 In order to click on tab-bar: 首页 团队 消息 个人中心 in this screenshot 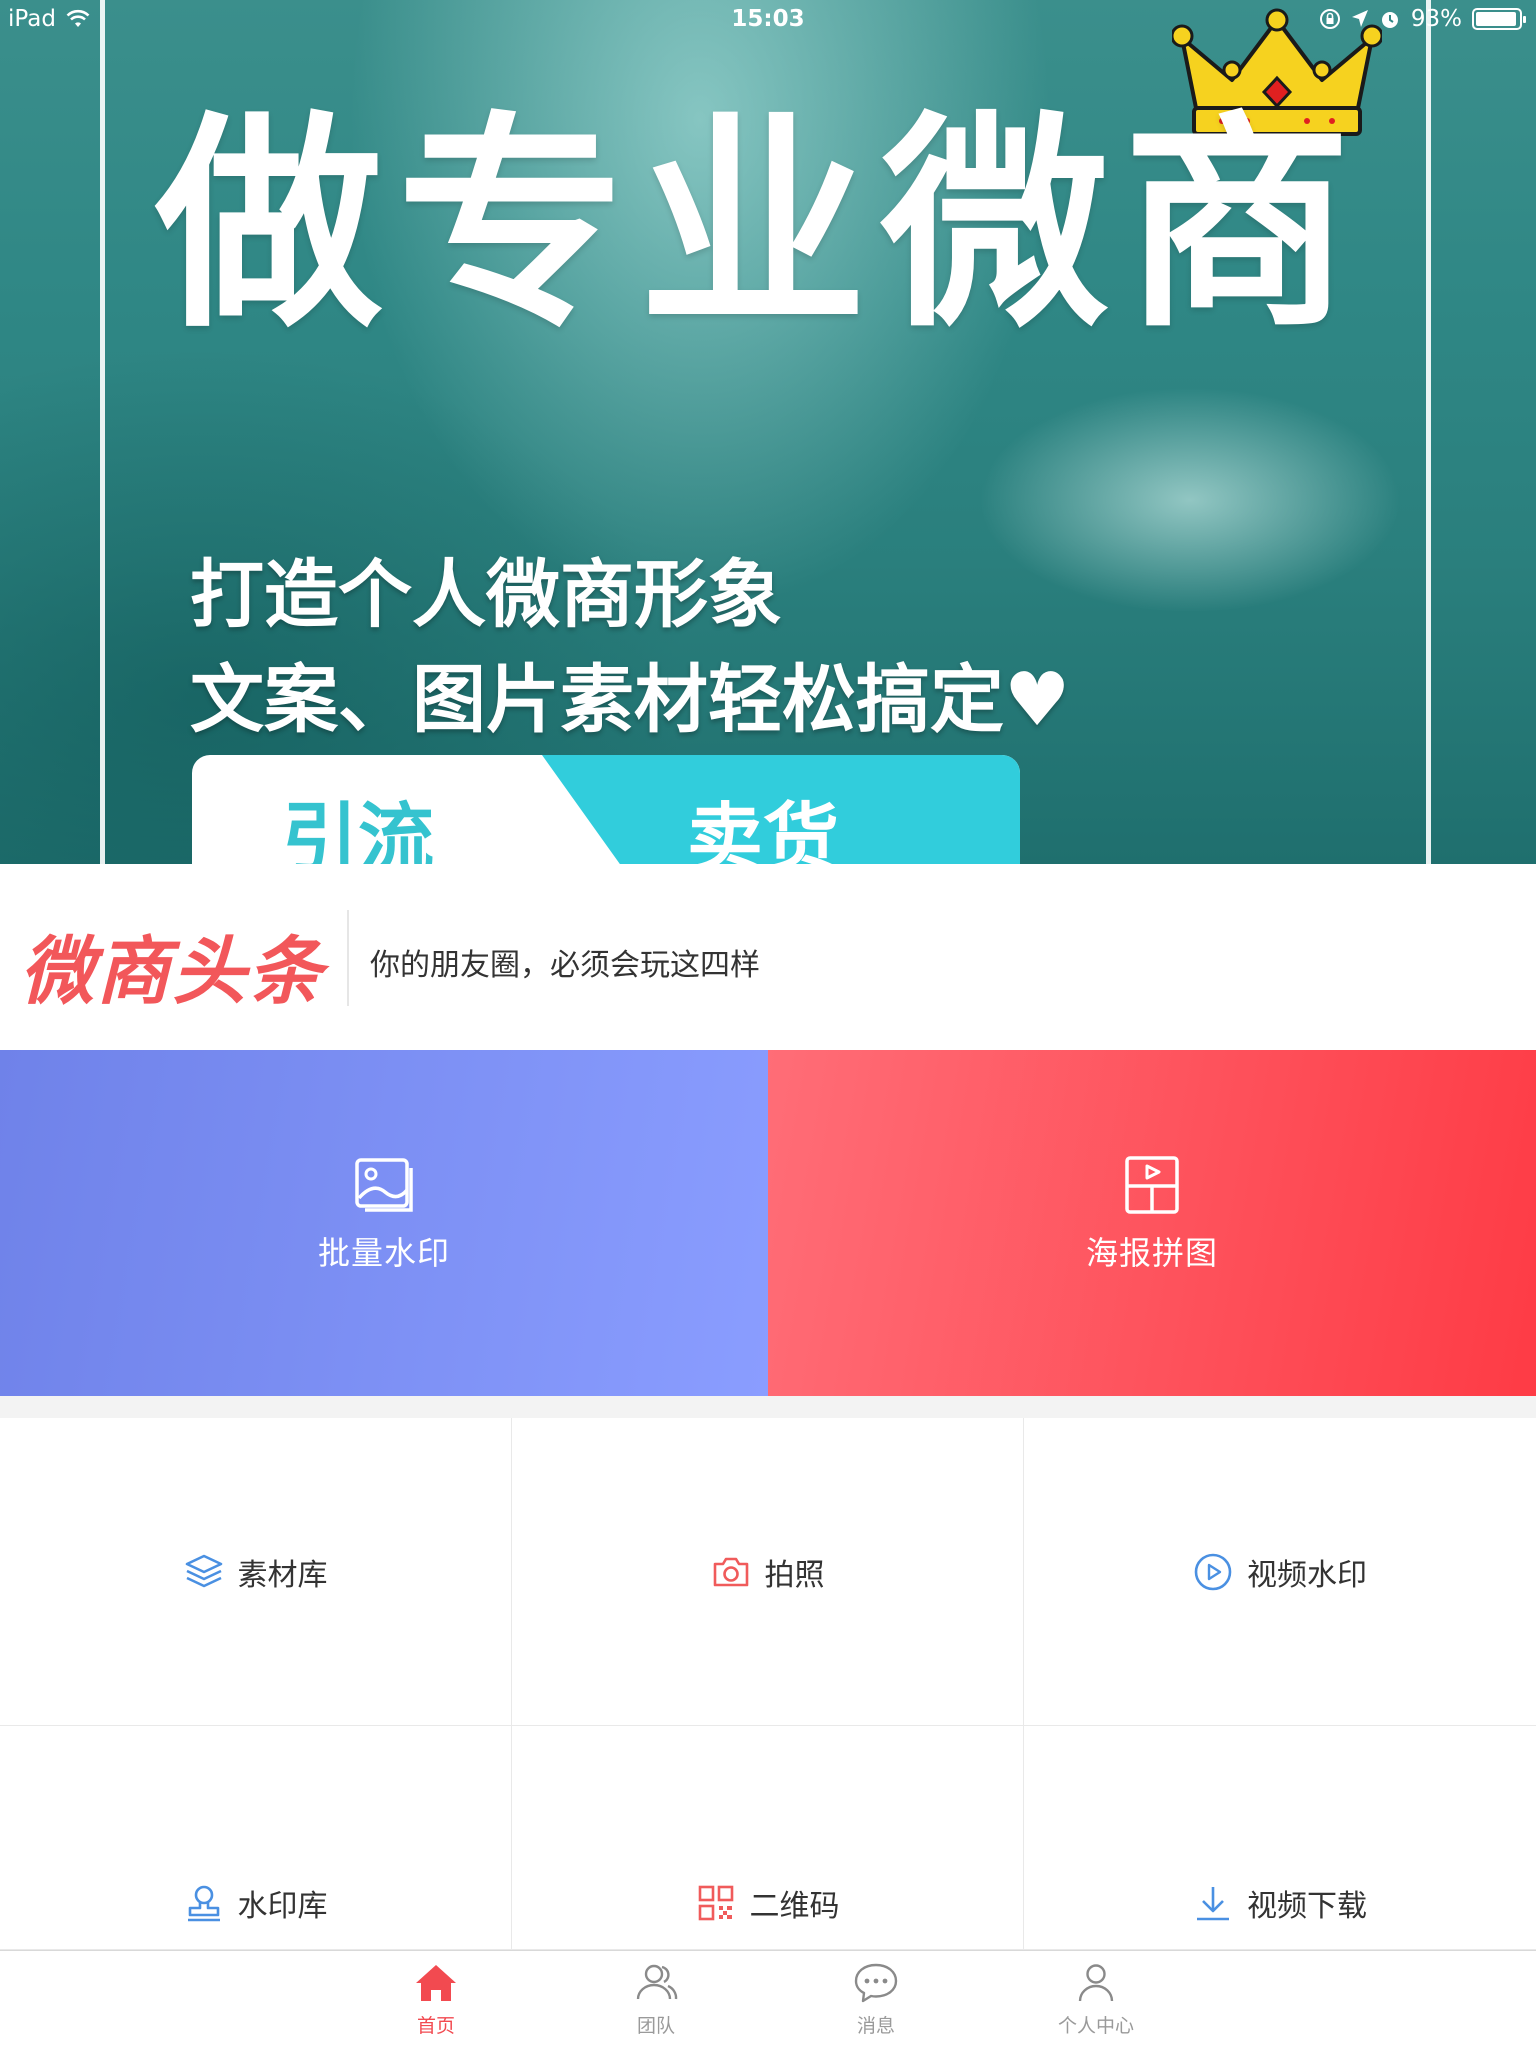, I will do `click(768, 1999)`.